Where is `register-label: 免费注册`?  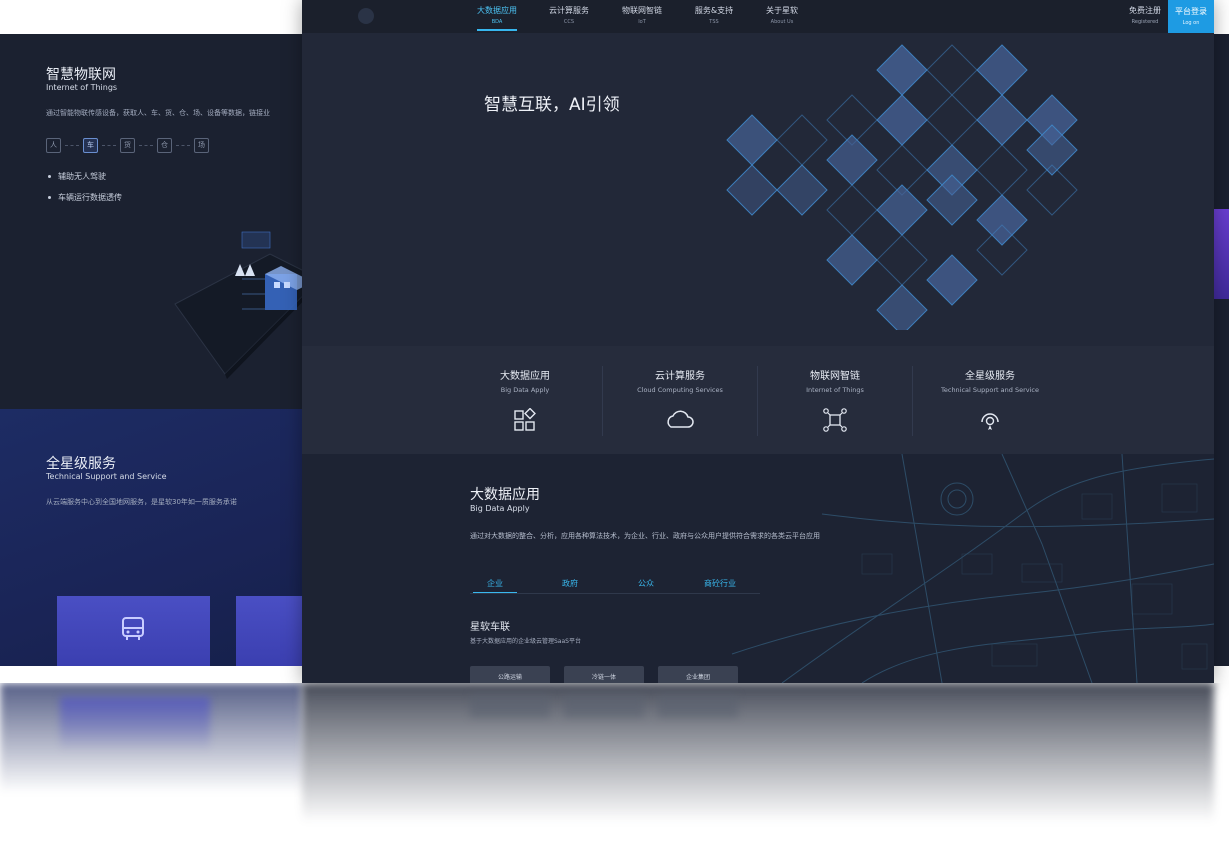
register-label: 免费注册 is located at coordinates (1145, 10).